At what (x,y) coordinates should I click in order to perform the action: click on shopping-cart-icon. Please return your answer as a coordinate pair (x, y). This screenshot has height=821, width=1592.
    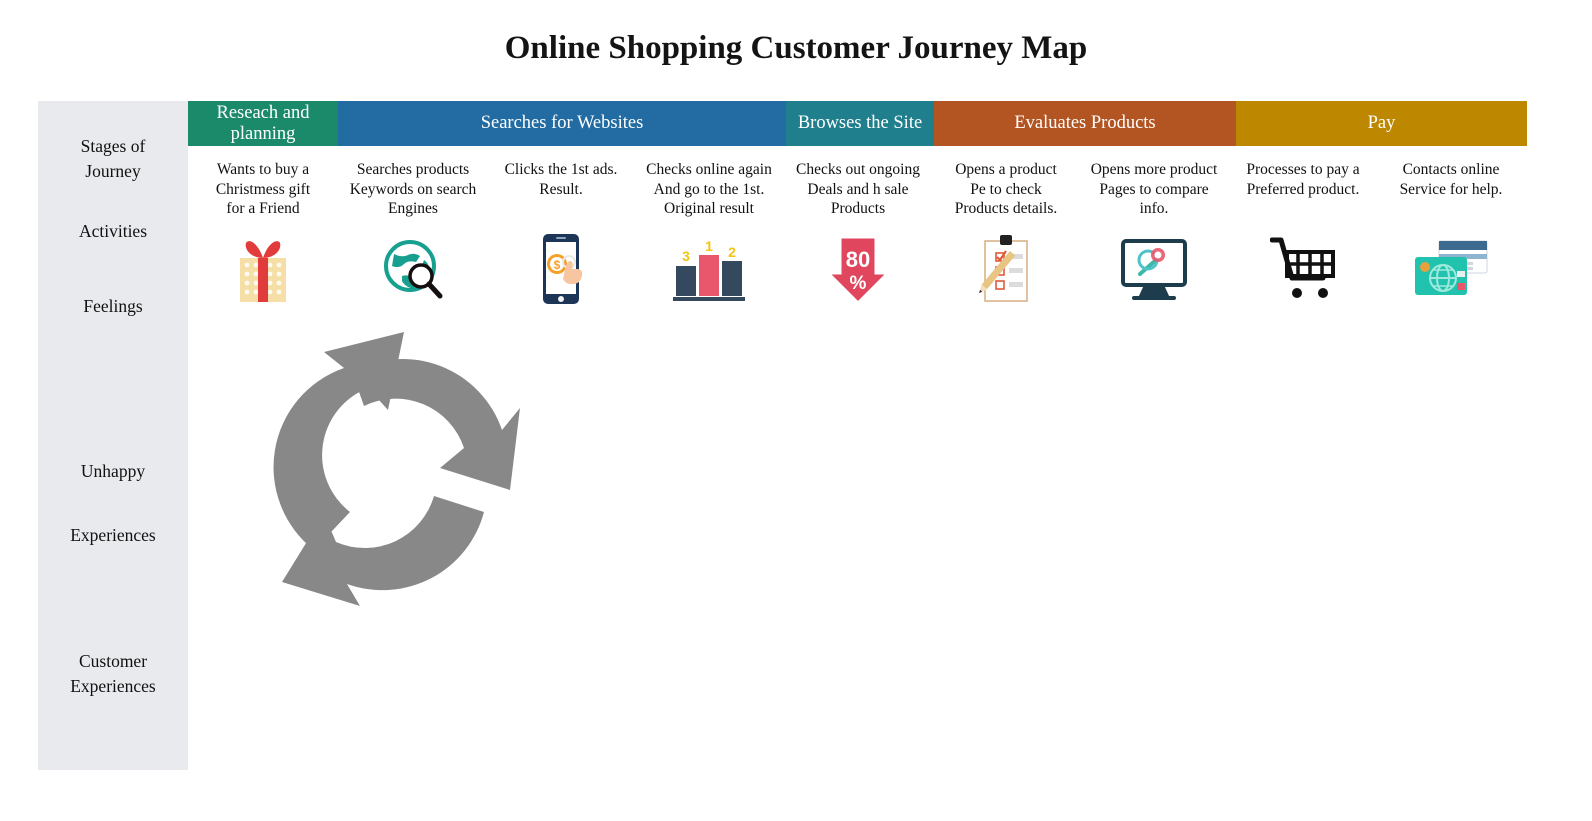
    Looking at the image, I should click on (1302, 271).